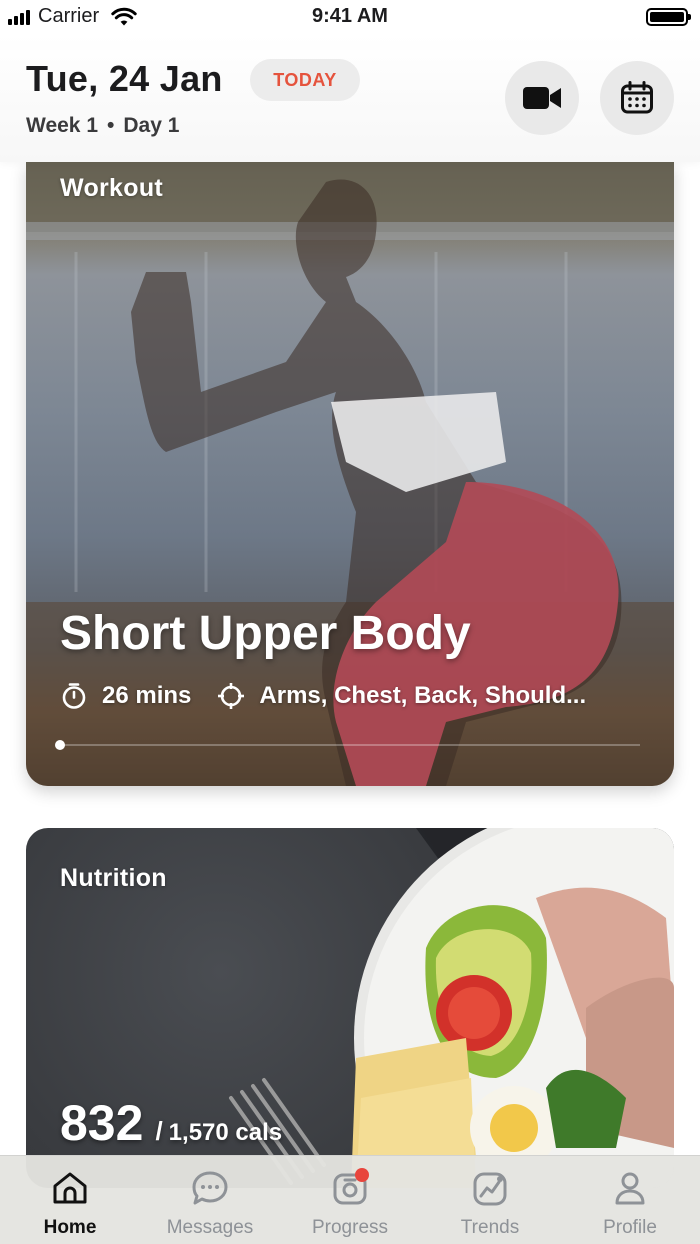  Describe the element at coordinates (74, 696) in the screenshot. I see `stopwatch-icon` at that location.